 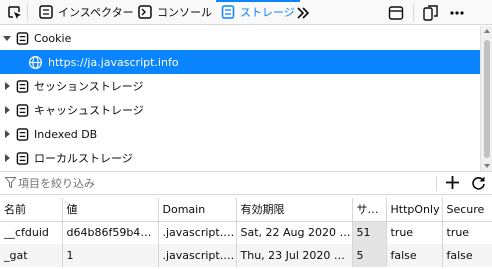 What do you see at coordinates (240, 62) in the screenshot?
I see `tree-item-ja-javascript-info: https://ja.javascript.info` at bounding box center [240, 62].